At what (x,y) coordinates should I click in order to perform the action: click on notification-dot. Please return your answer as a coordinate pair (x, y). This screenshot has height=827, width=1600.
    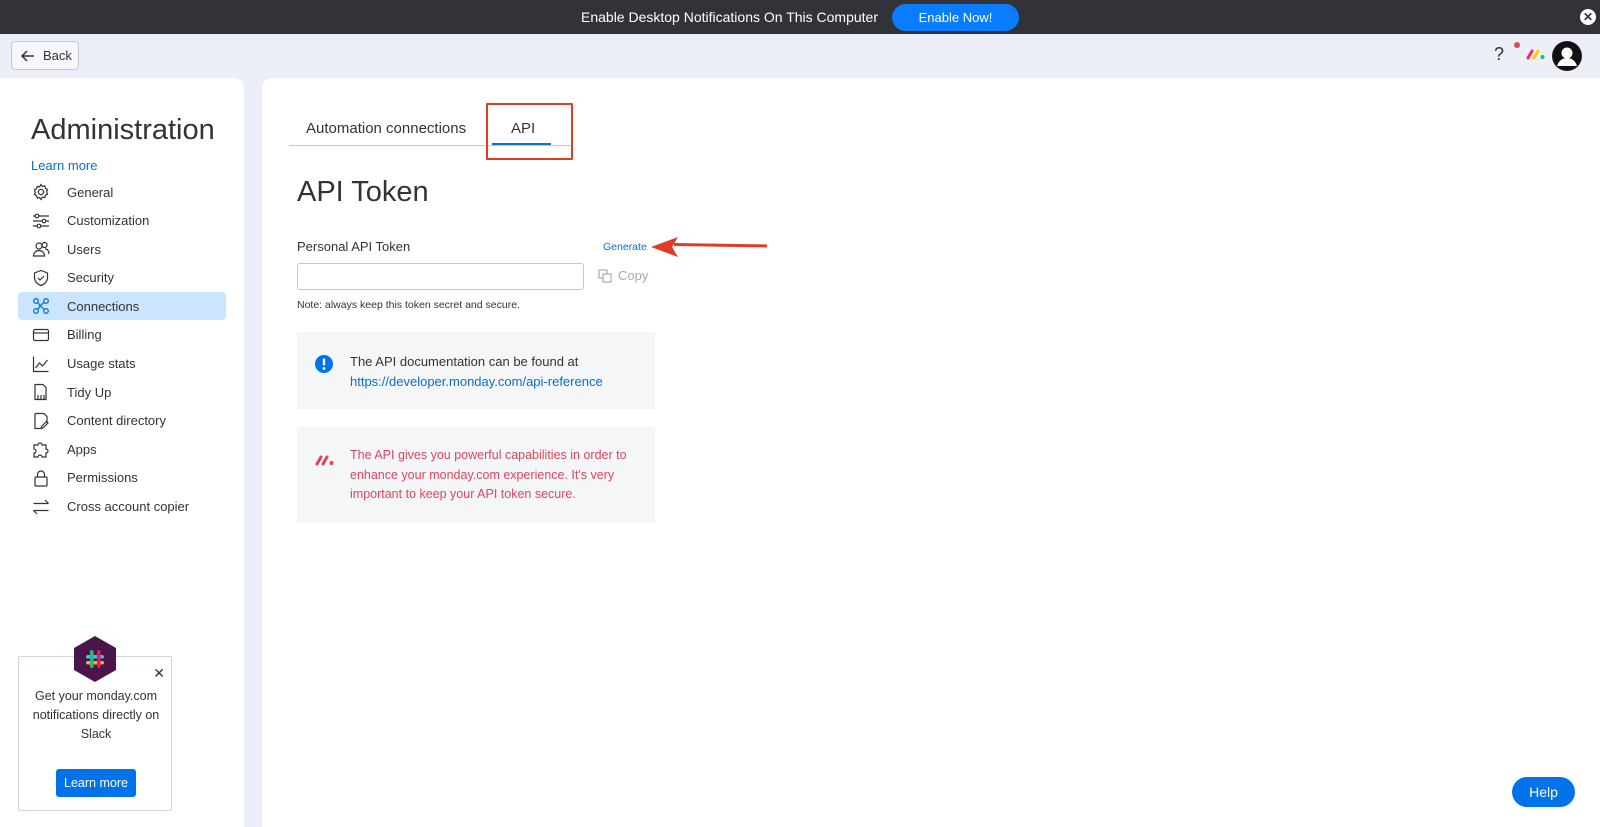
    Looking at the image, I should click on (1517, 45).